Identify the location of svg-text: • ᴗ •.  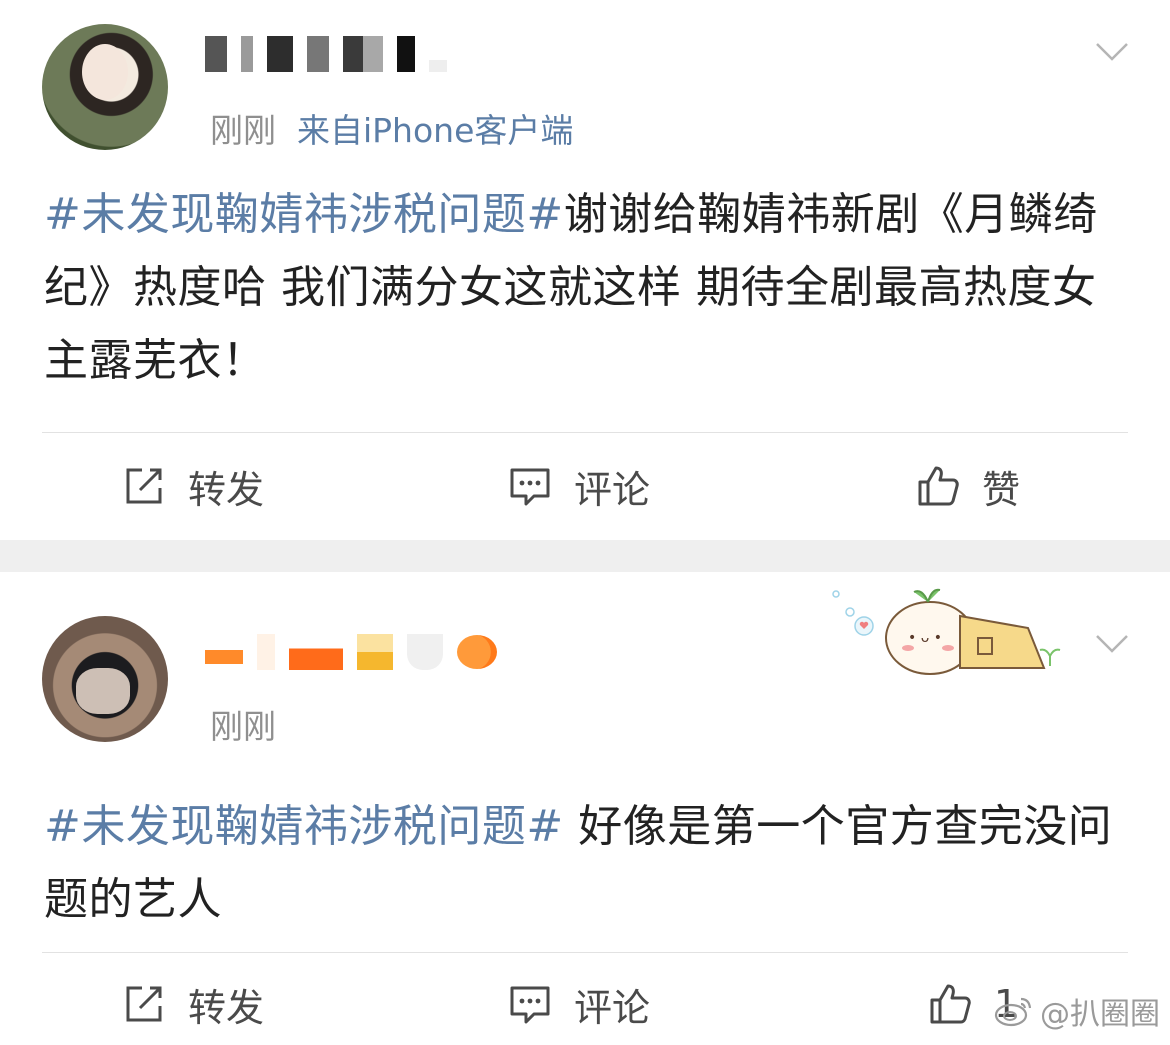
(925, 638).